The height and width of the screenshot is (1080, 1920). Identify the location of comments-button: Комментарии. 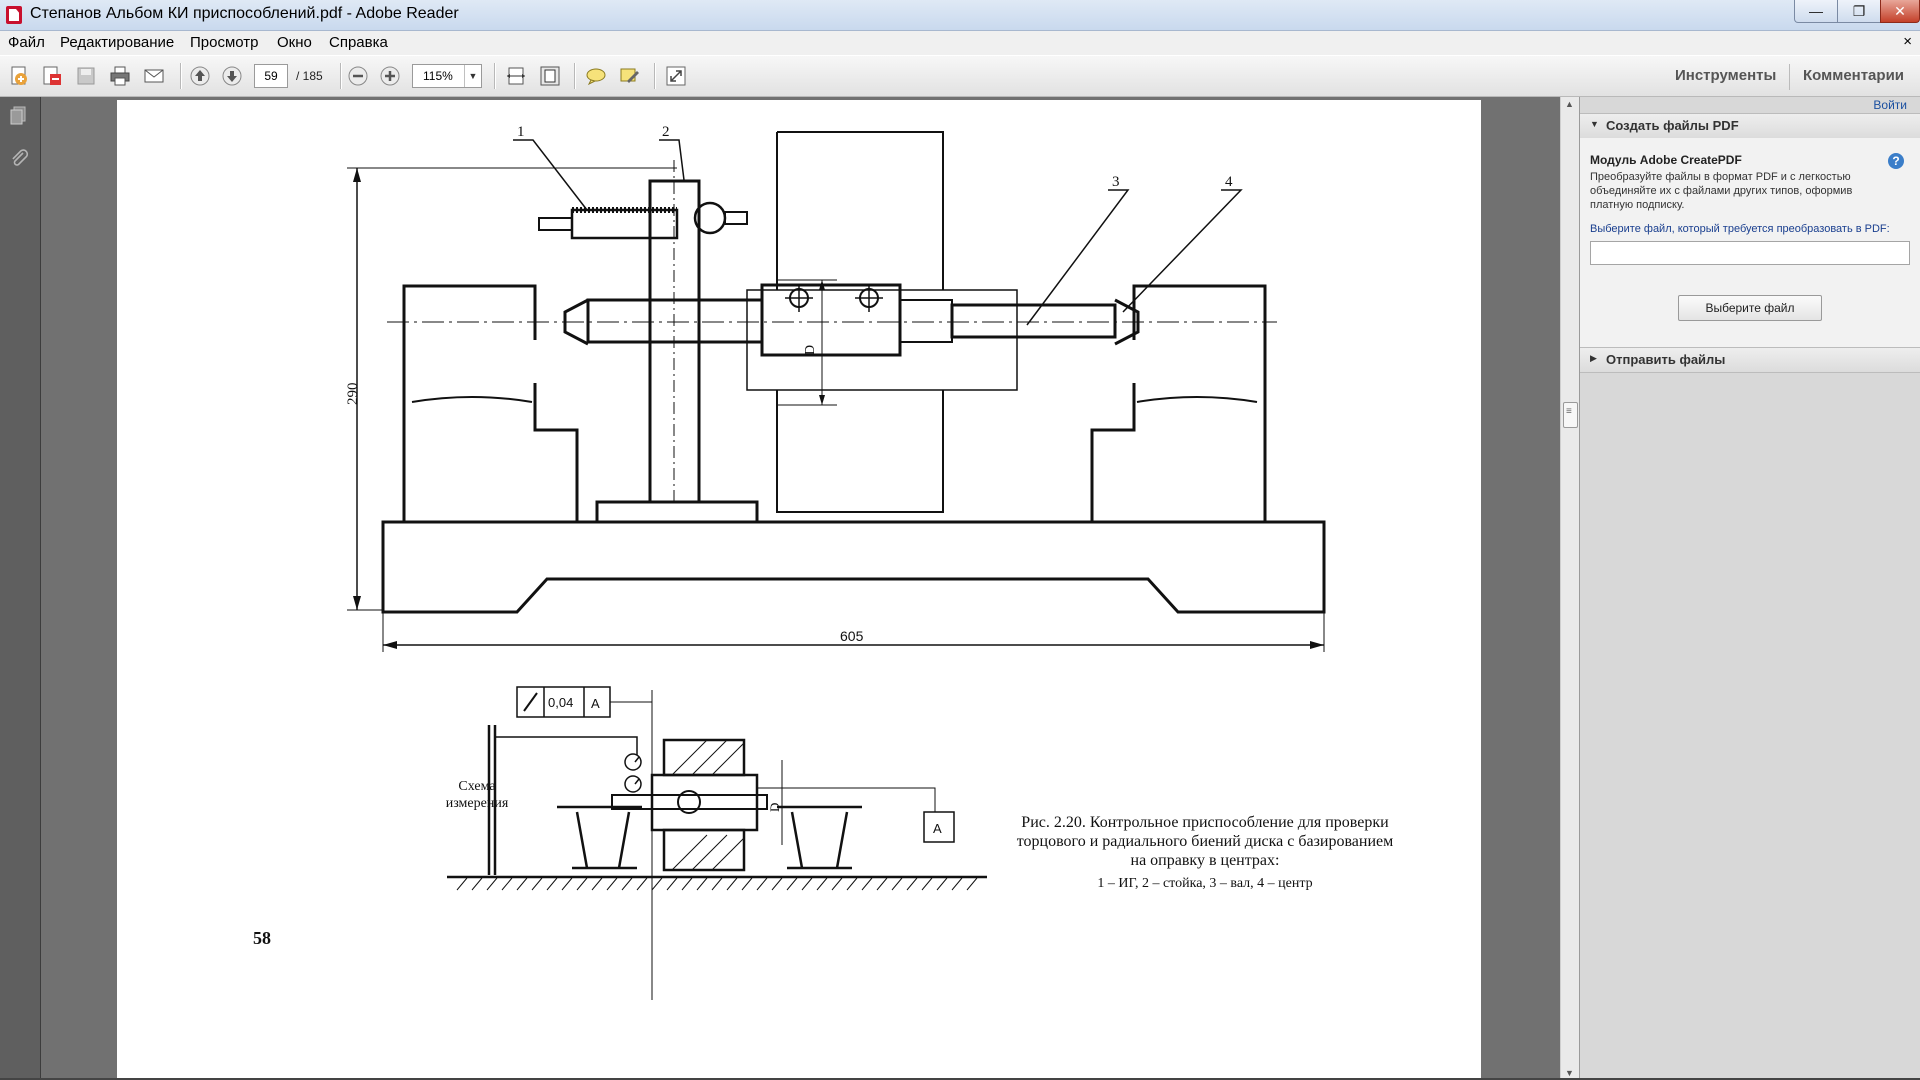
(1853, 75).